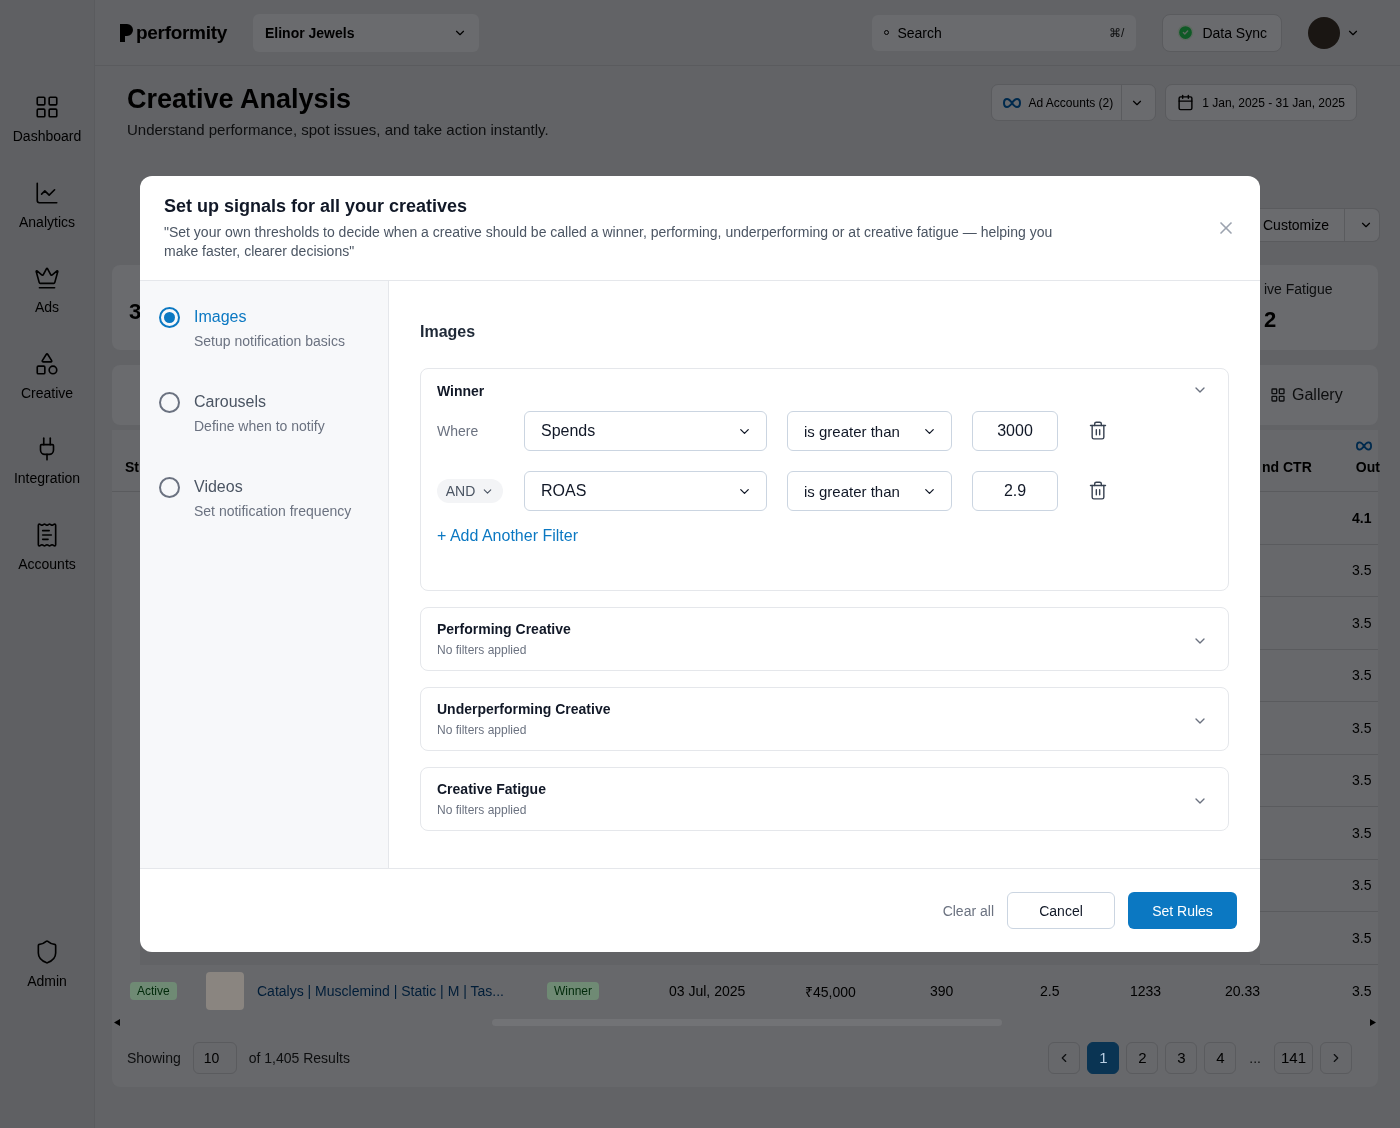 Image resolution: width=1400 pixels, height=1128 pixels. What do you see at coordinates (1271, 320) in the screenshot?
I see `stat-value: 2` at bounding box center [1271, 320].